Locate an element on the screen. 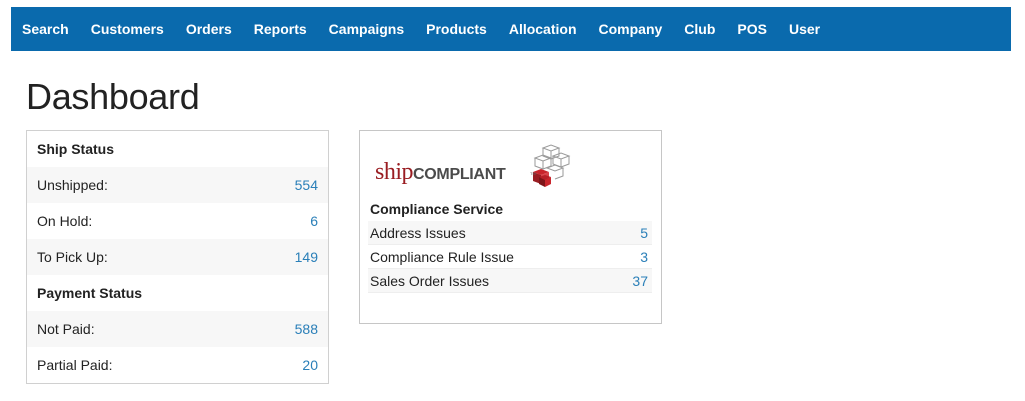  shipcompliant-logo: shipCOMPLIANT TM is located at coordinates (475, 169).